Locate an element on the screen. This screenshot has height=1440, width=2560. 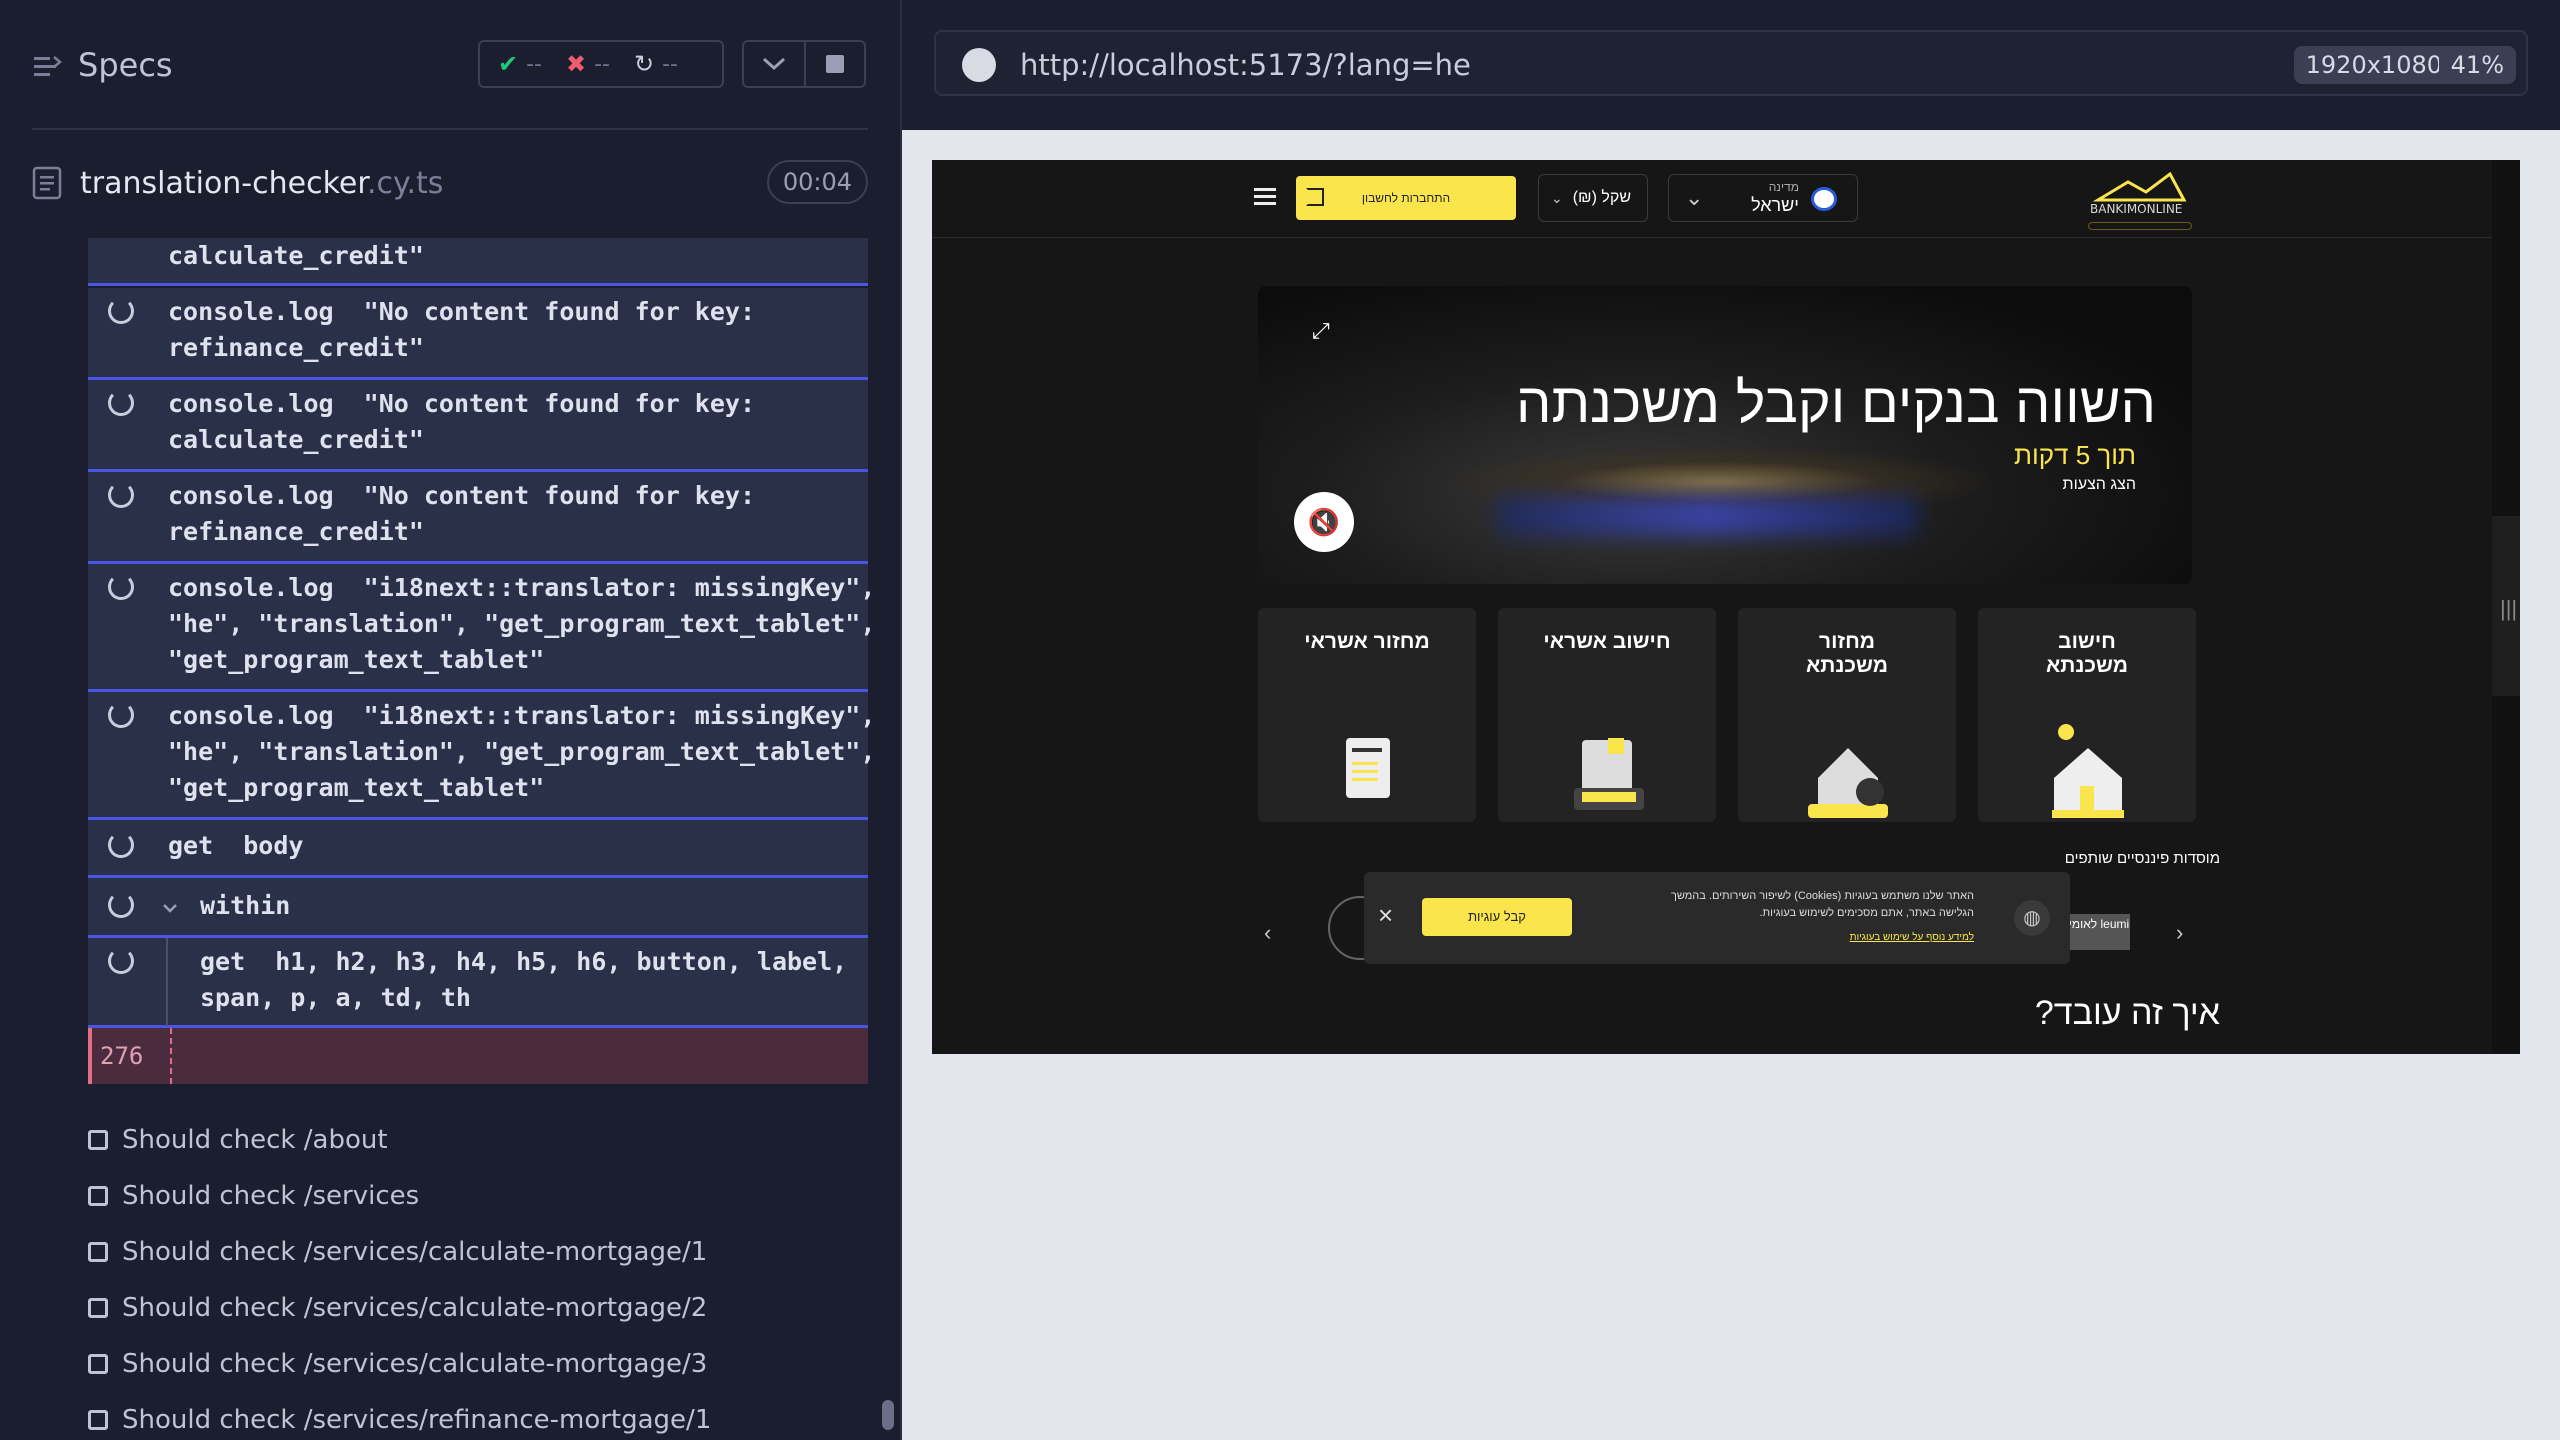
side-rail: ||| is located at coordinates (2506, 607).